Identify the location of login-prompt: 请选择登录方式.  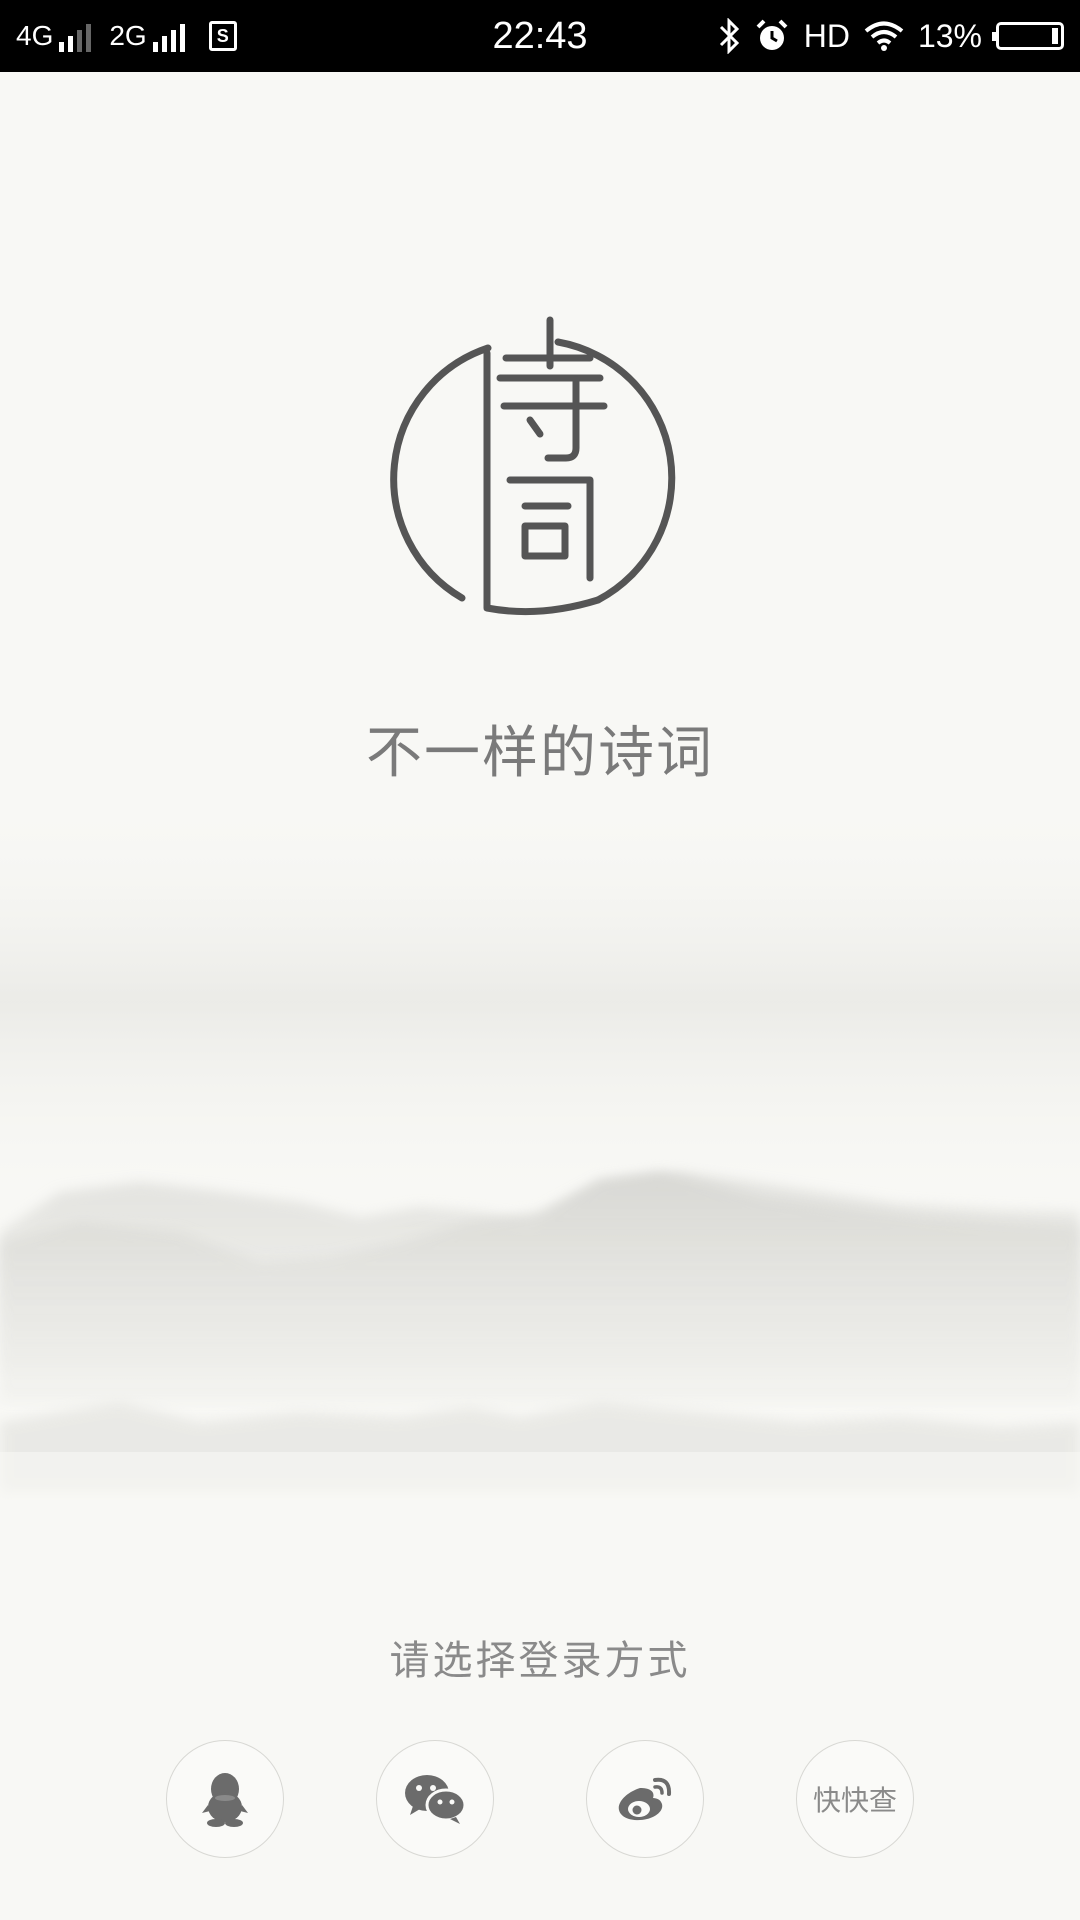
(540, 1661).